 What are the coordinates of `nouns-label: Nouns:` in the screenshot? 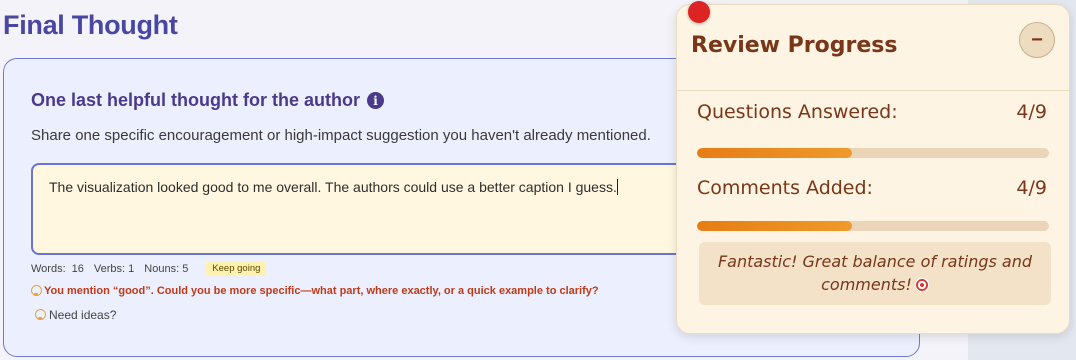 It's located at (162, 268).